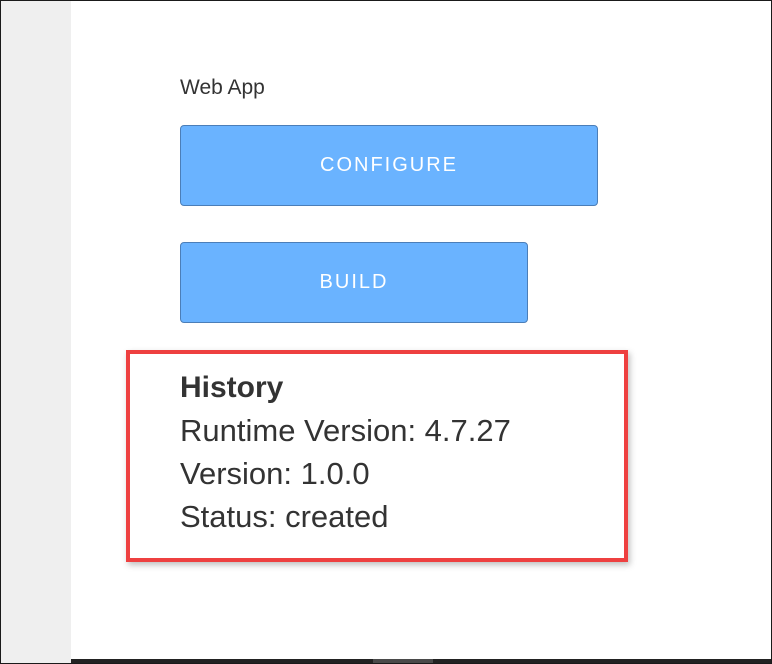  Describe the element at coordinates (389, 165) in the screenshot. I see `configure-button: CONFIGURE` at that location.